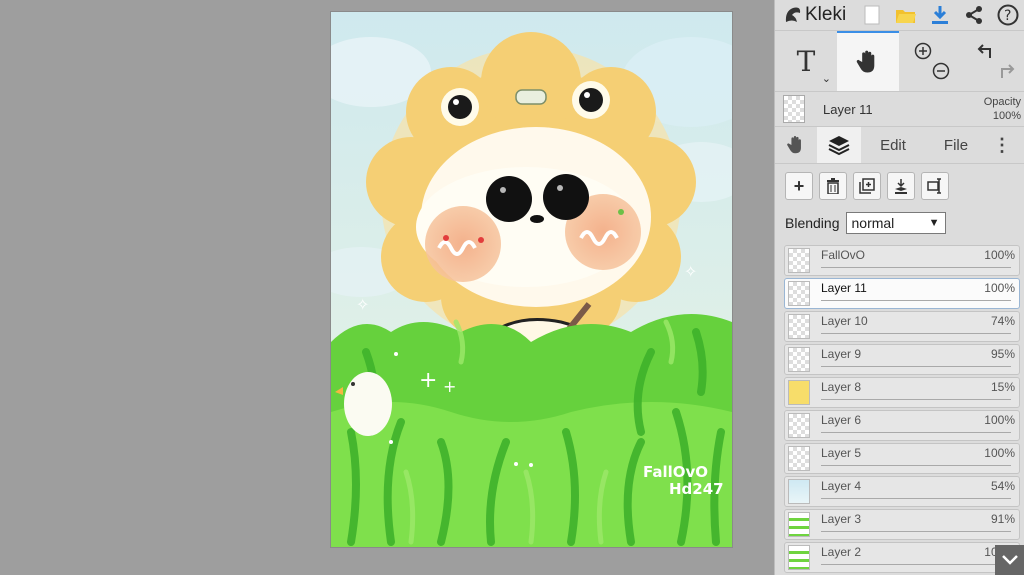 The image size is (1024, 575). I want to click on layer-row: Layer 4 54%, so click(902, 501).